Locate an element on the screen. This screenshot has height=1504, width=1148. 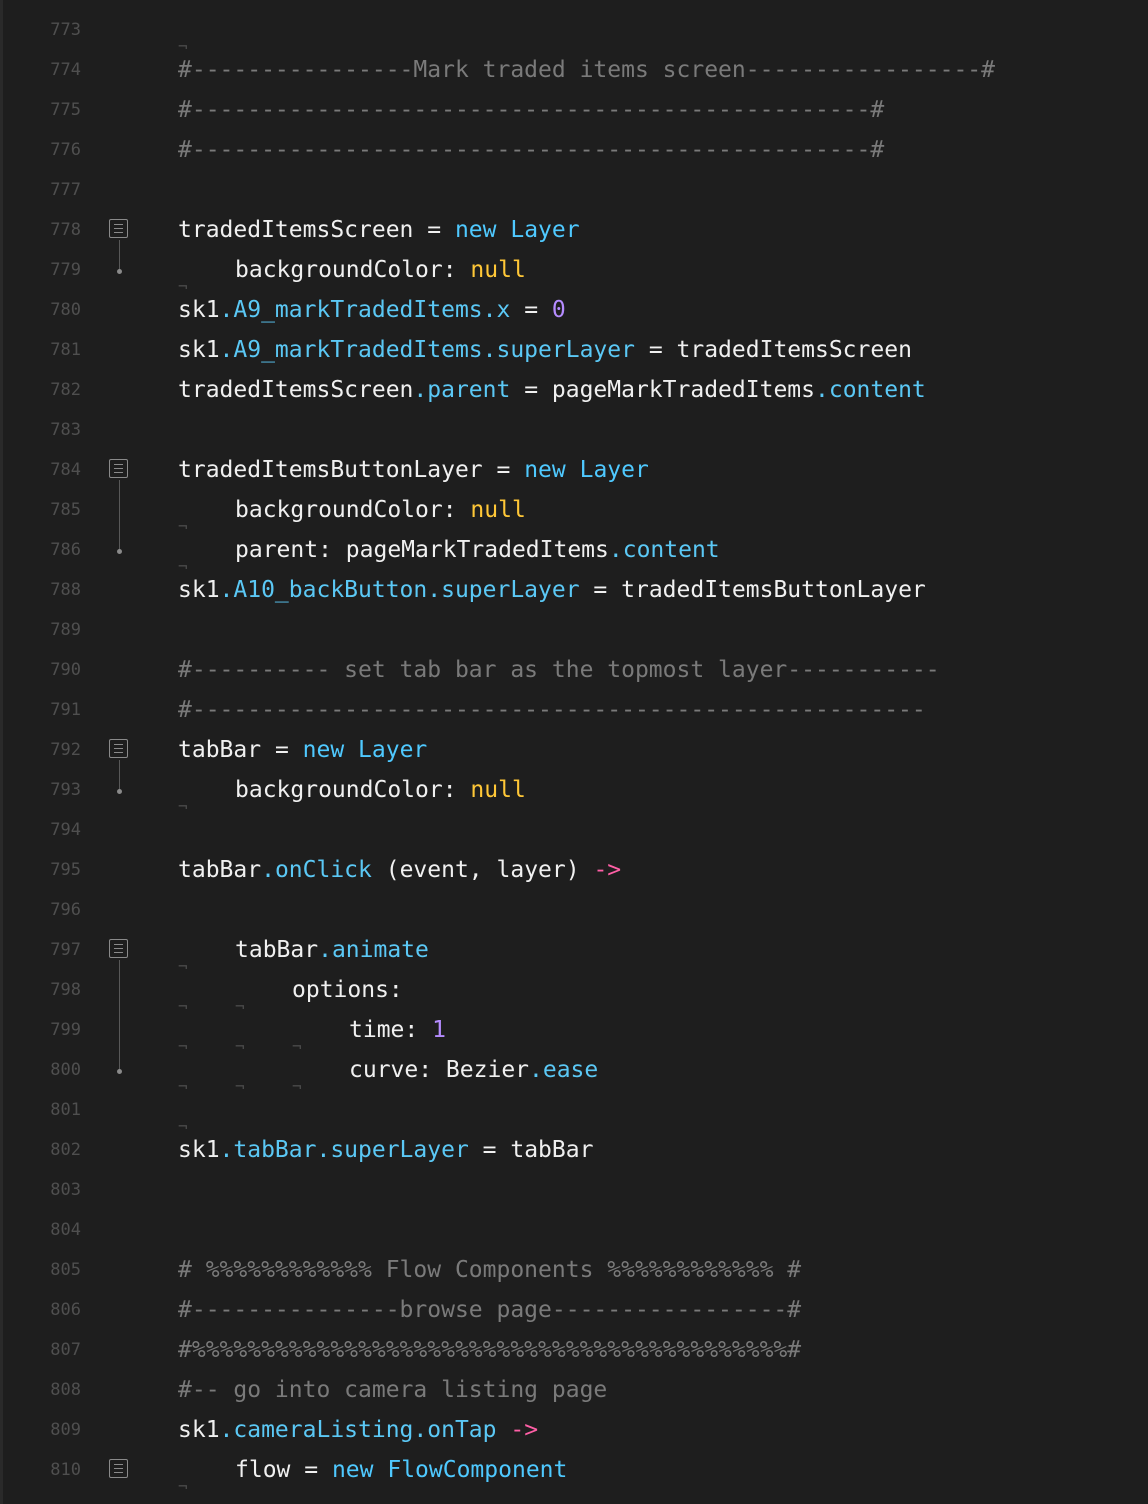
code-token: .parent is located at coordinates (462, 390).